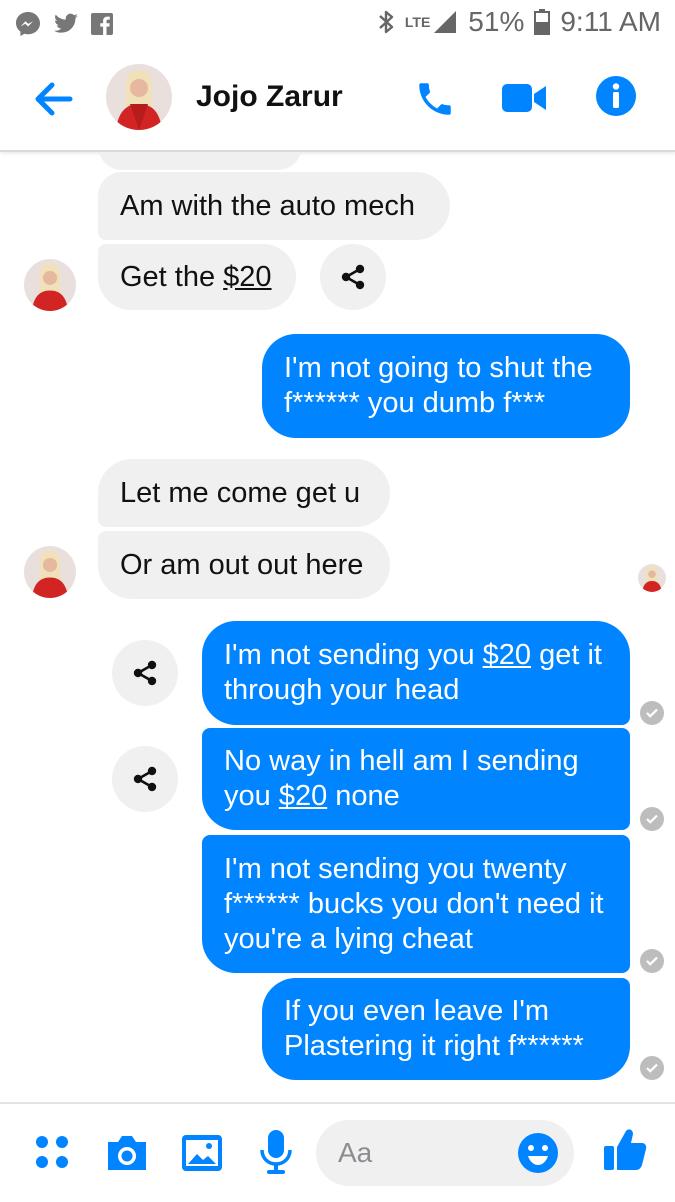 The image size is (675, 1202). Describe the element at coordinates (353, 655) in the screenshot. I see `message-text-pre: I'm not sending you` at that location.